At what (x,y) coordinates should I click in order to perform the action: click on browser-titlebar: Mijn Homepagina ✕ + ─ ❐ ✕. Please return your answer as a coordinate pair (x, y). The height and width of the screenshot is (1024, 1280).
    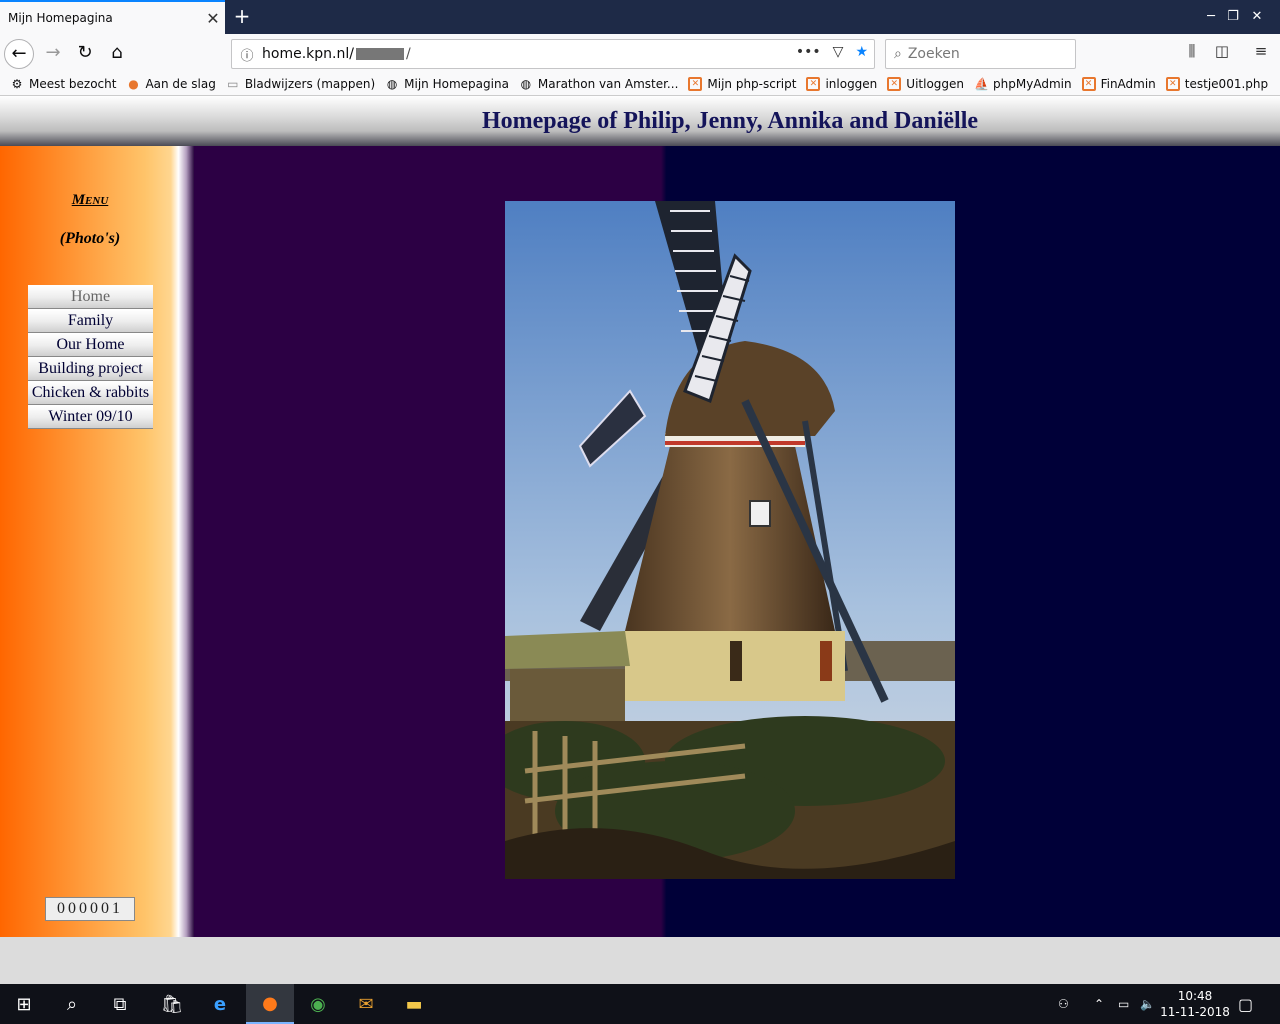
    Looking at the image, I should click on (640, 17).